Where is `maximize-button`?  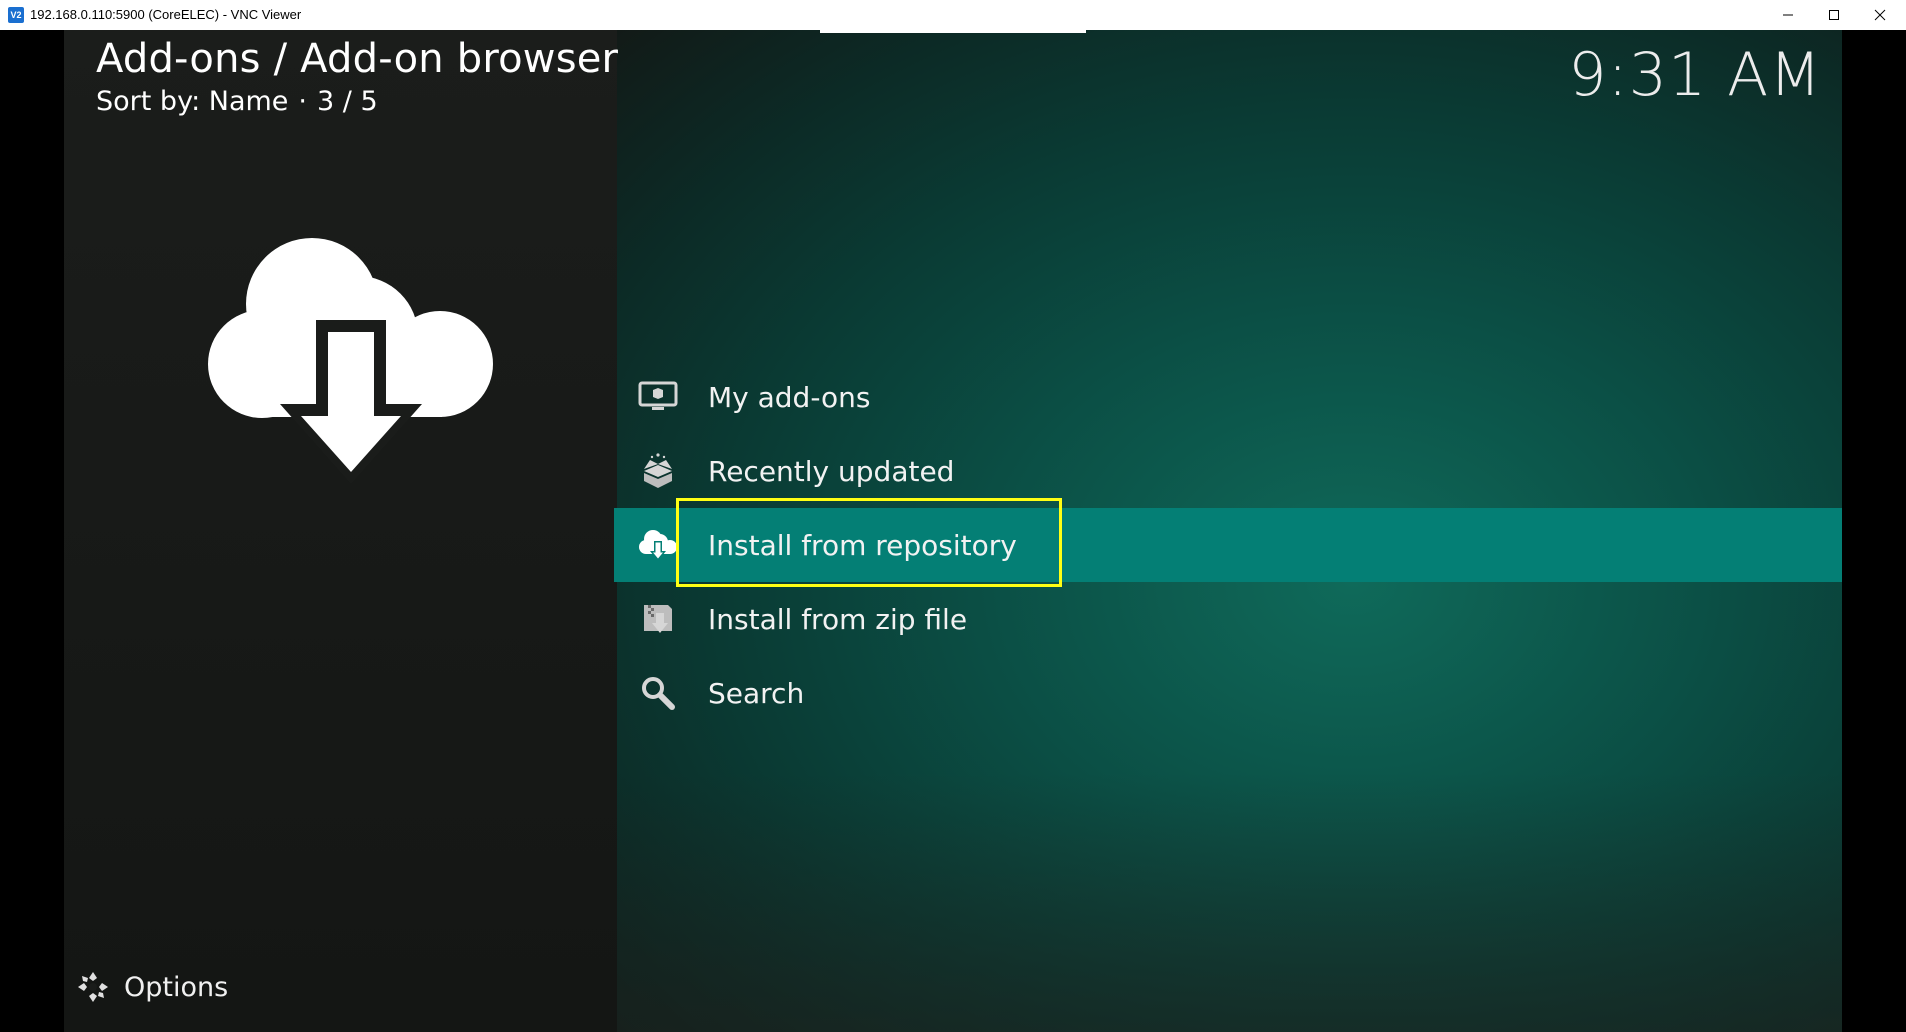
maximize-button is located at coordinates (1834, 15).